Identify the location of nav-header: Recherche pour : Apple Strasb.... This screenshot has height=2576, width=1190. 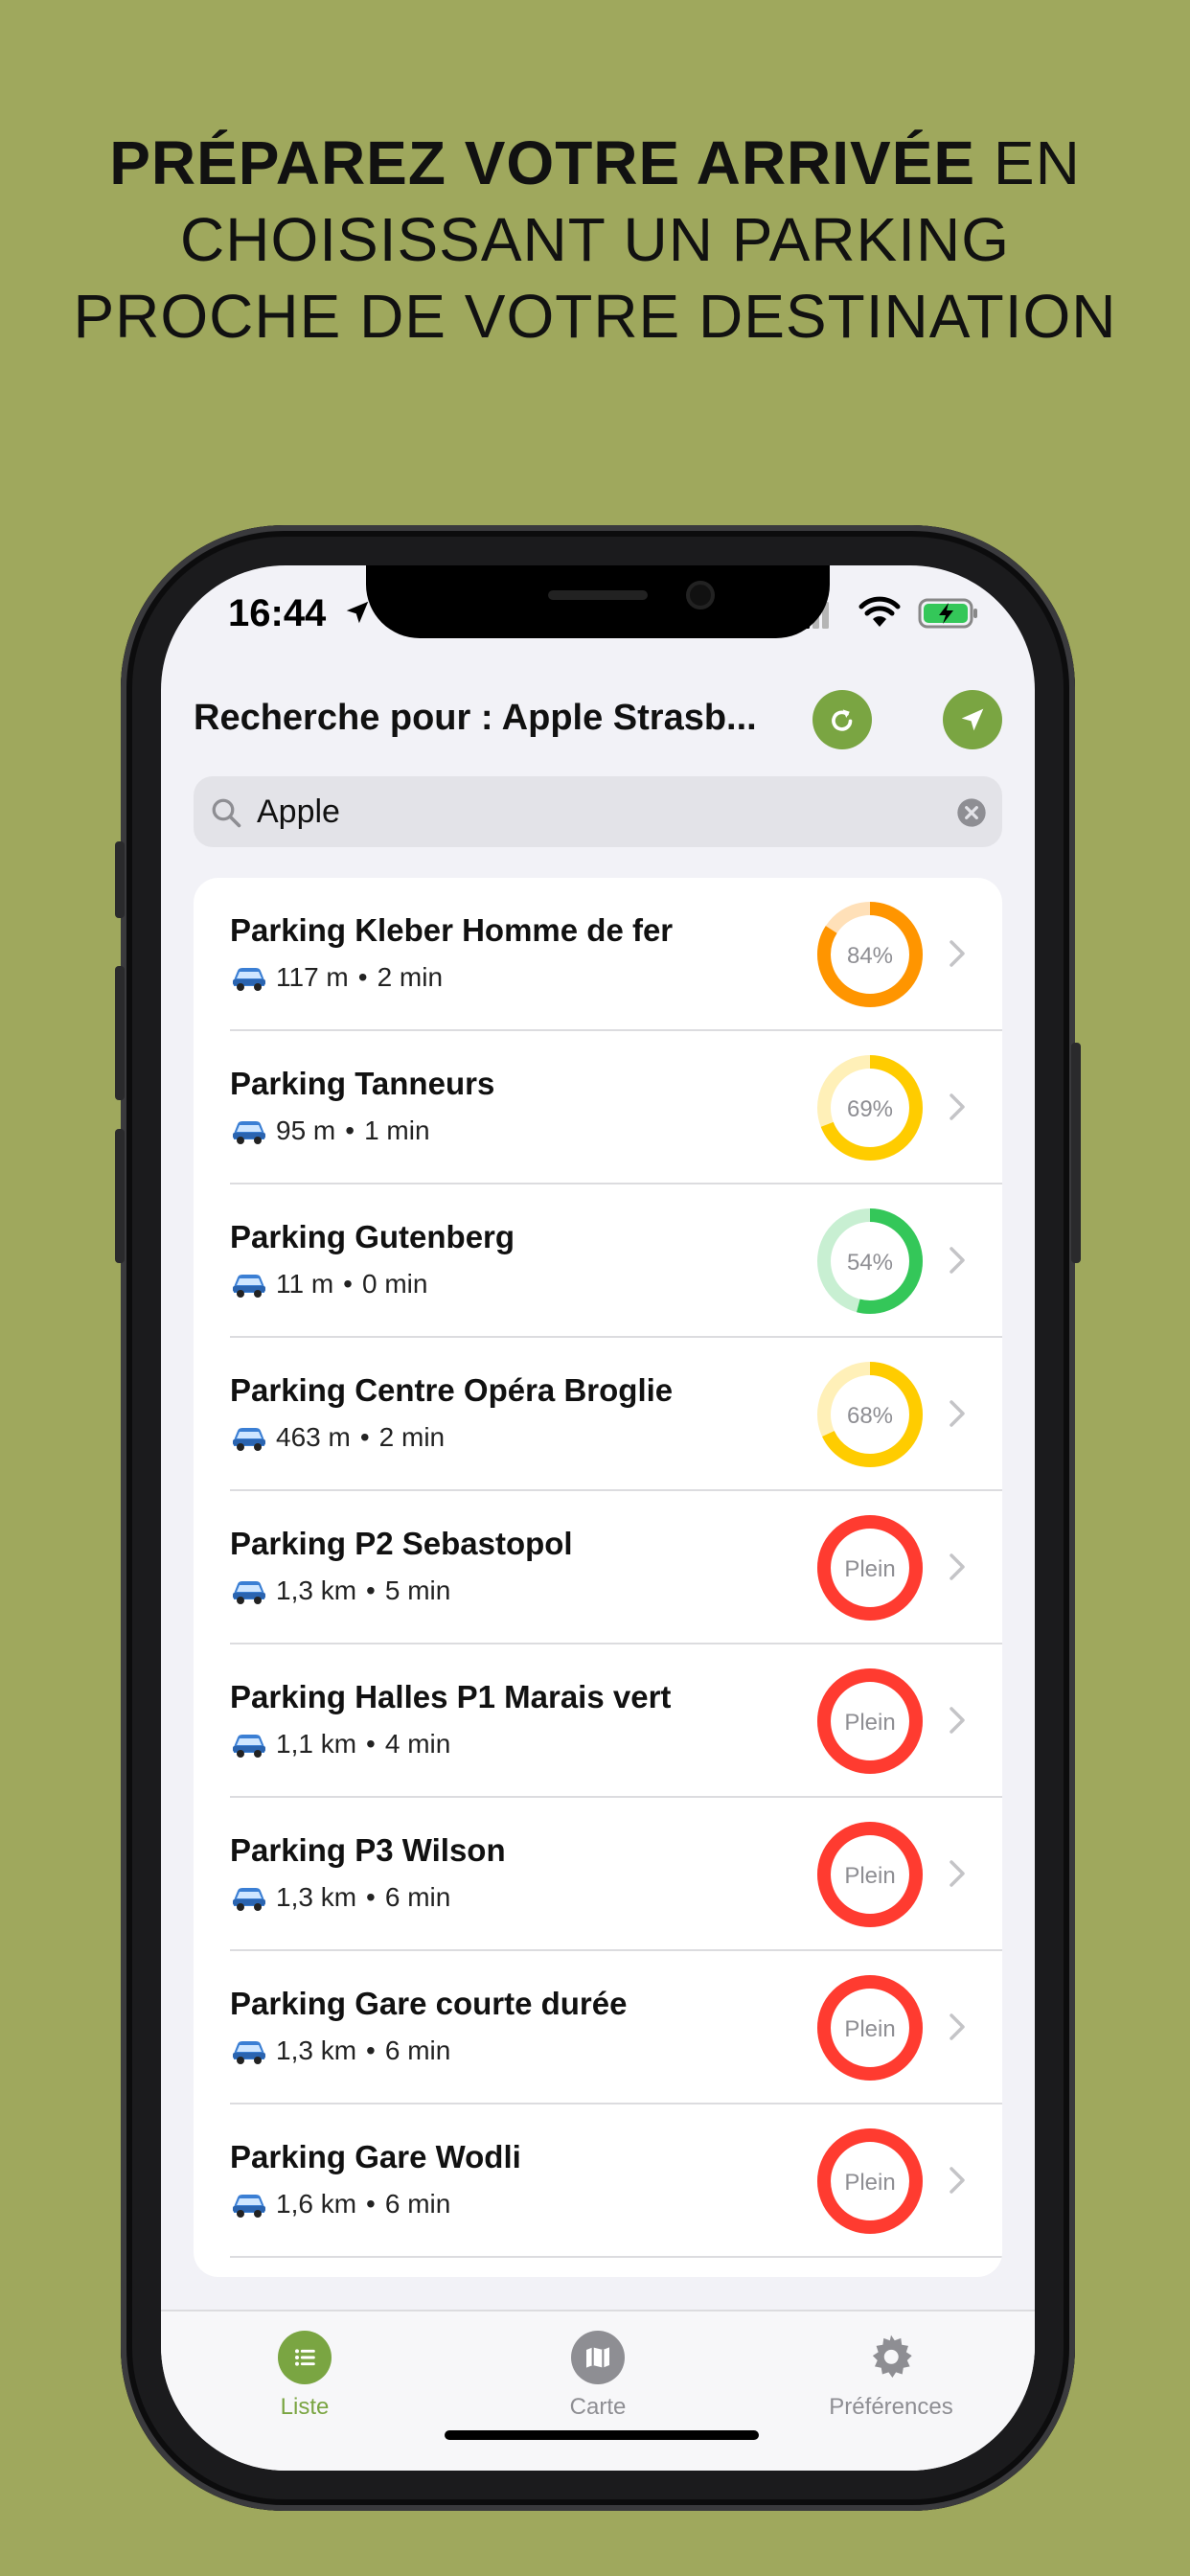
(598, 723).